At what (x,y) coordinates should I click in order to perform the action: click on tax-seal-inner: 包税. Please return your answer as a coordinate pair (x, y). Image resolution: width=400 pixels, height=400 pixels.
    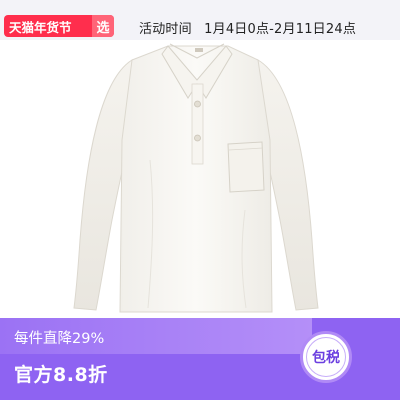
    Looking at the image, I should click on (326, 357).